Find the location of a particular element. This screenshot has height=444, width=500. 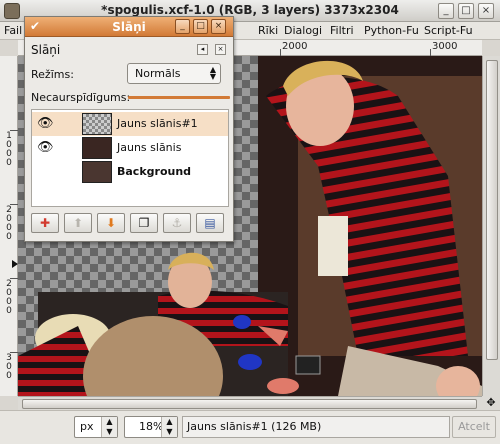

anchor-layer-button: ⚓ is located at coordinates (177, 223).